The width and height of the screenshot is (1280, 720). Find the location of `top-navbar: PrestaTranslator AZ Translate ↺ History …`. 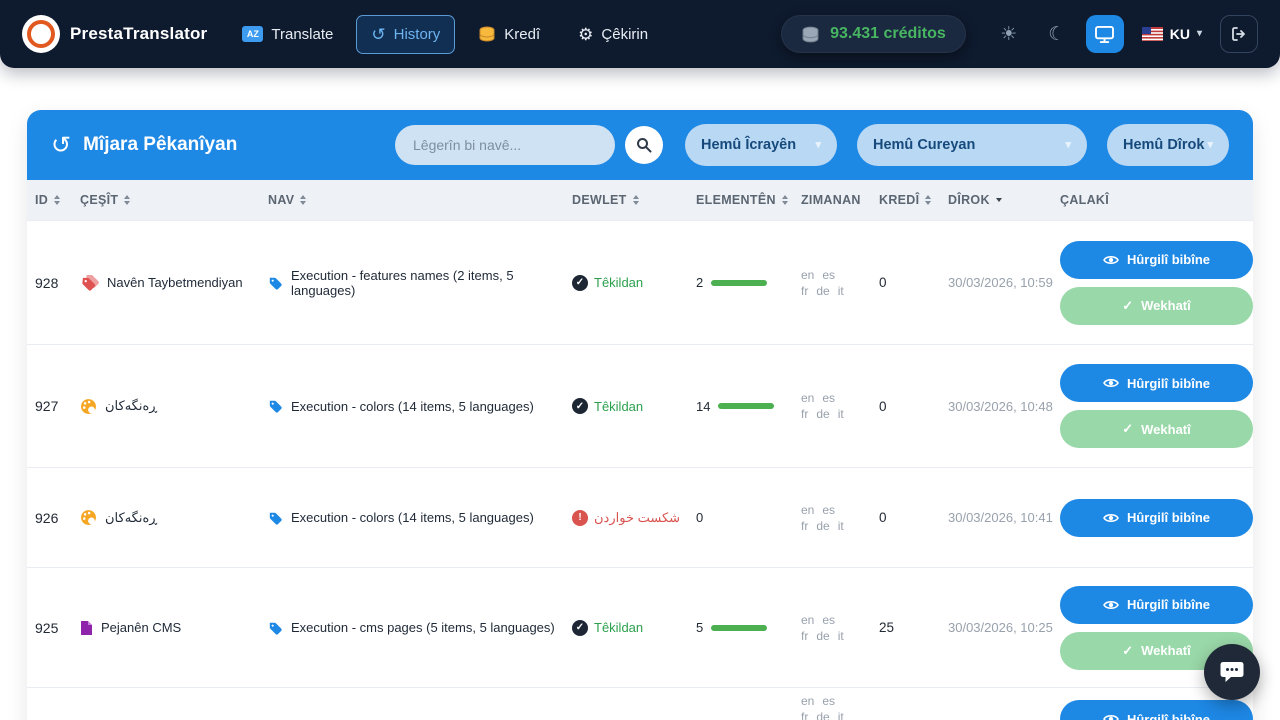

top-navbar: PrestaTranslator AZ Translate ↺ History … is located at coordinates (640, 34).